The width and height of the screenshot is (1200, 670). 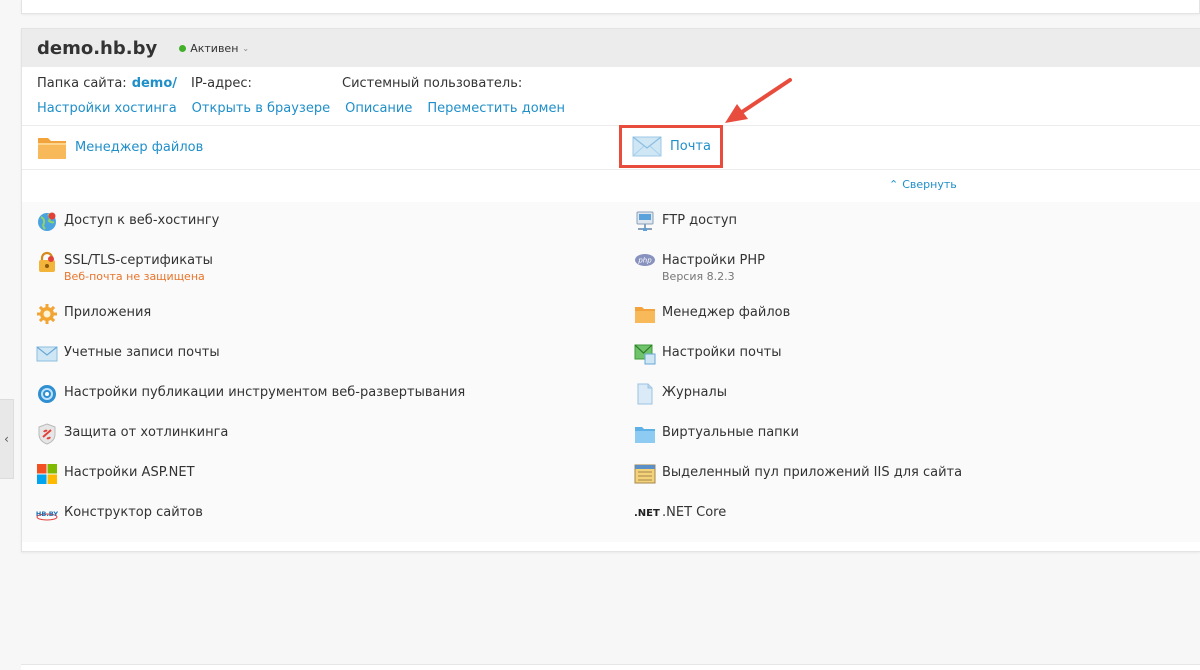 I want to click on divider, so click(x=611, y=169).